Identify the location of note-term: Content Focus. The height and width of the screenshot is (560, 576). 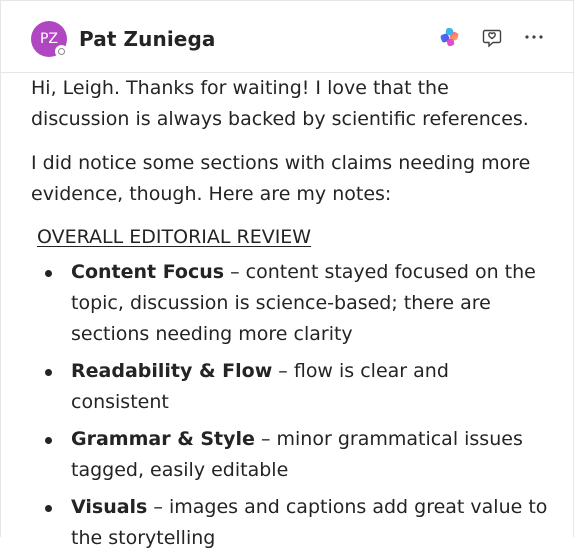
(148, 272).